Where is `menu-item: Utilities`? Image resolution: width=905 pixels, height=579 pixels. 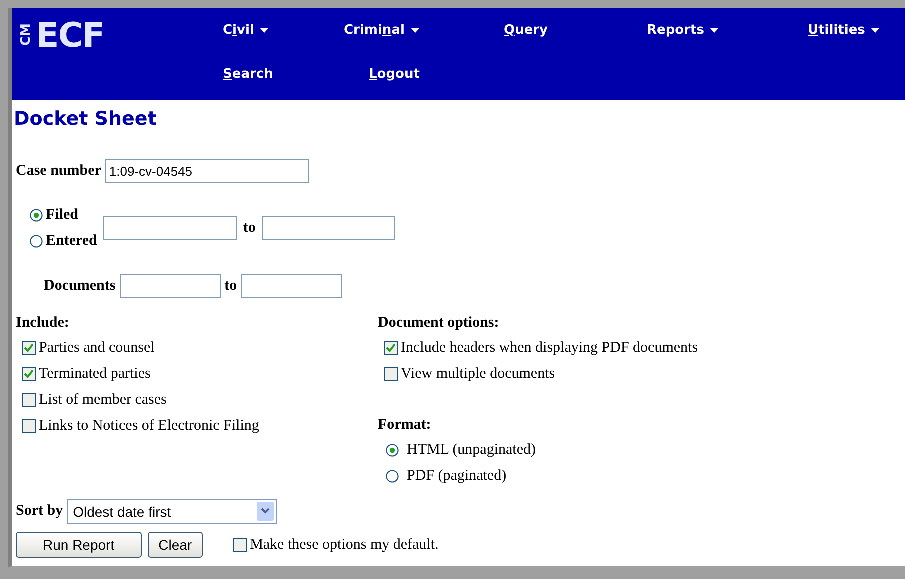 menu-item: Utilities is located at coordinates (844, 30).